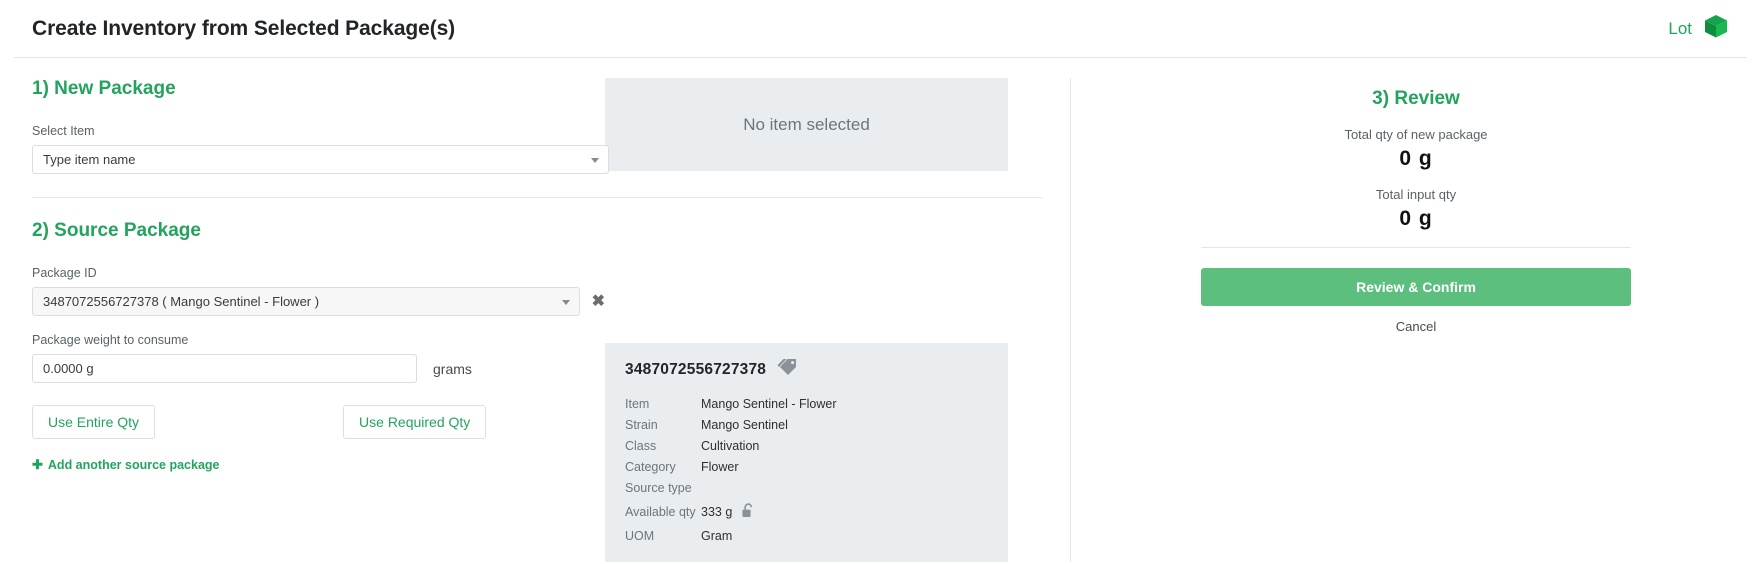  What do you see at coordinates (720, 466) in the screenshot?
I see `detail-value: Flower` at bounding box center [720, 466].